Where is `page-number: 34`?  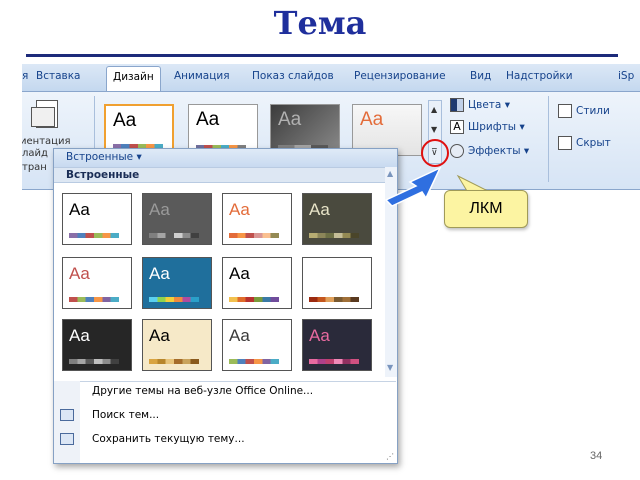
page-number: 34 is located at coordinates (596, 456).